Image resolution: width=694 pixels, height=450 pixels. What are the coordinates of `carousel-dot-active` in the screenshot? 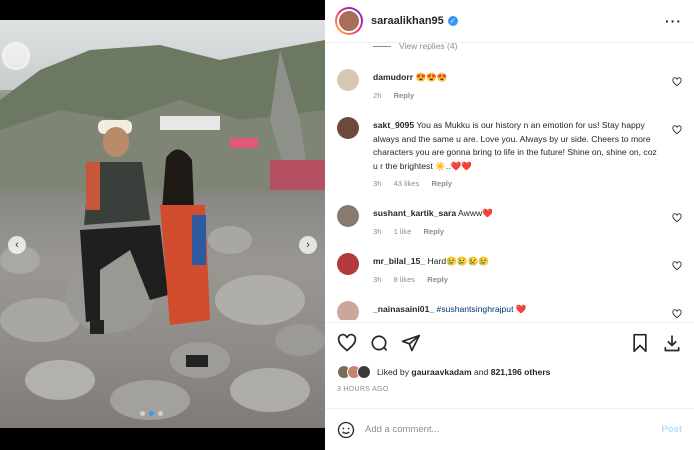 It's located at (151, 413).